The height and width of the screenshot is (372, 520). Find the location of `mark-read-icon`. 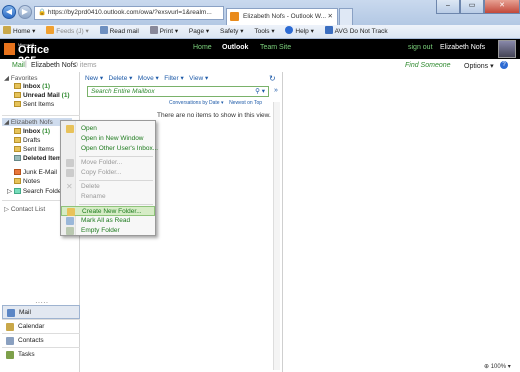

mark-read-icon is located at coordinates (70, 221).